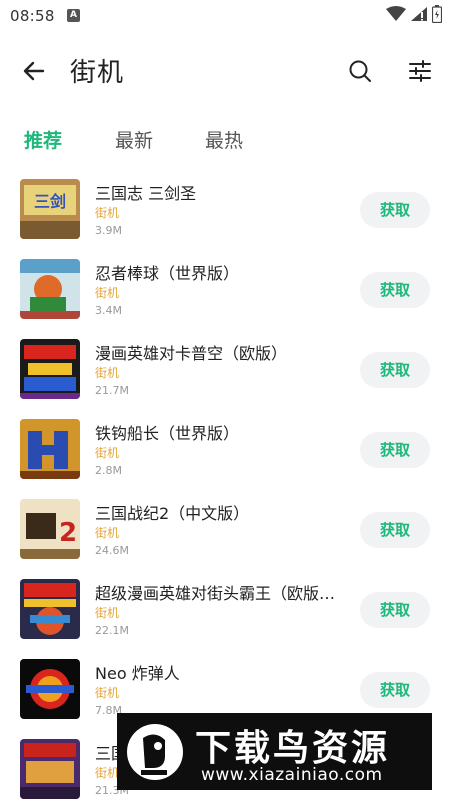 This screenshot has width=450, height=800. Describe the element at coordinates (112, 550) in the screenshot. I see `app-size: 24.6M` at that location.